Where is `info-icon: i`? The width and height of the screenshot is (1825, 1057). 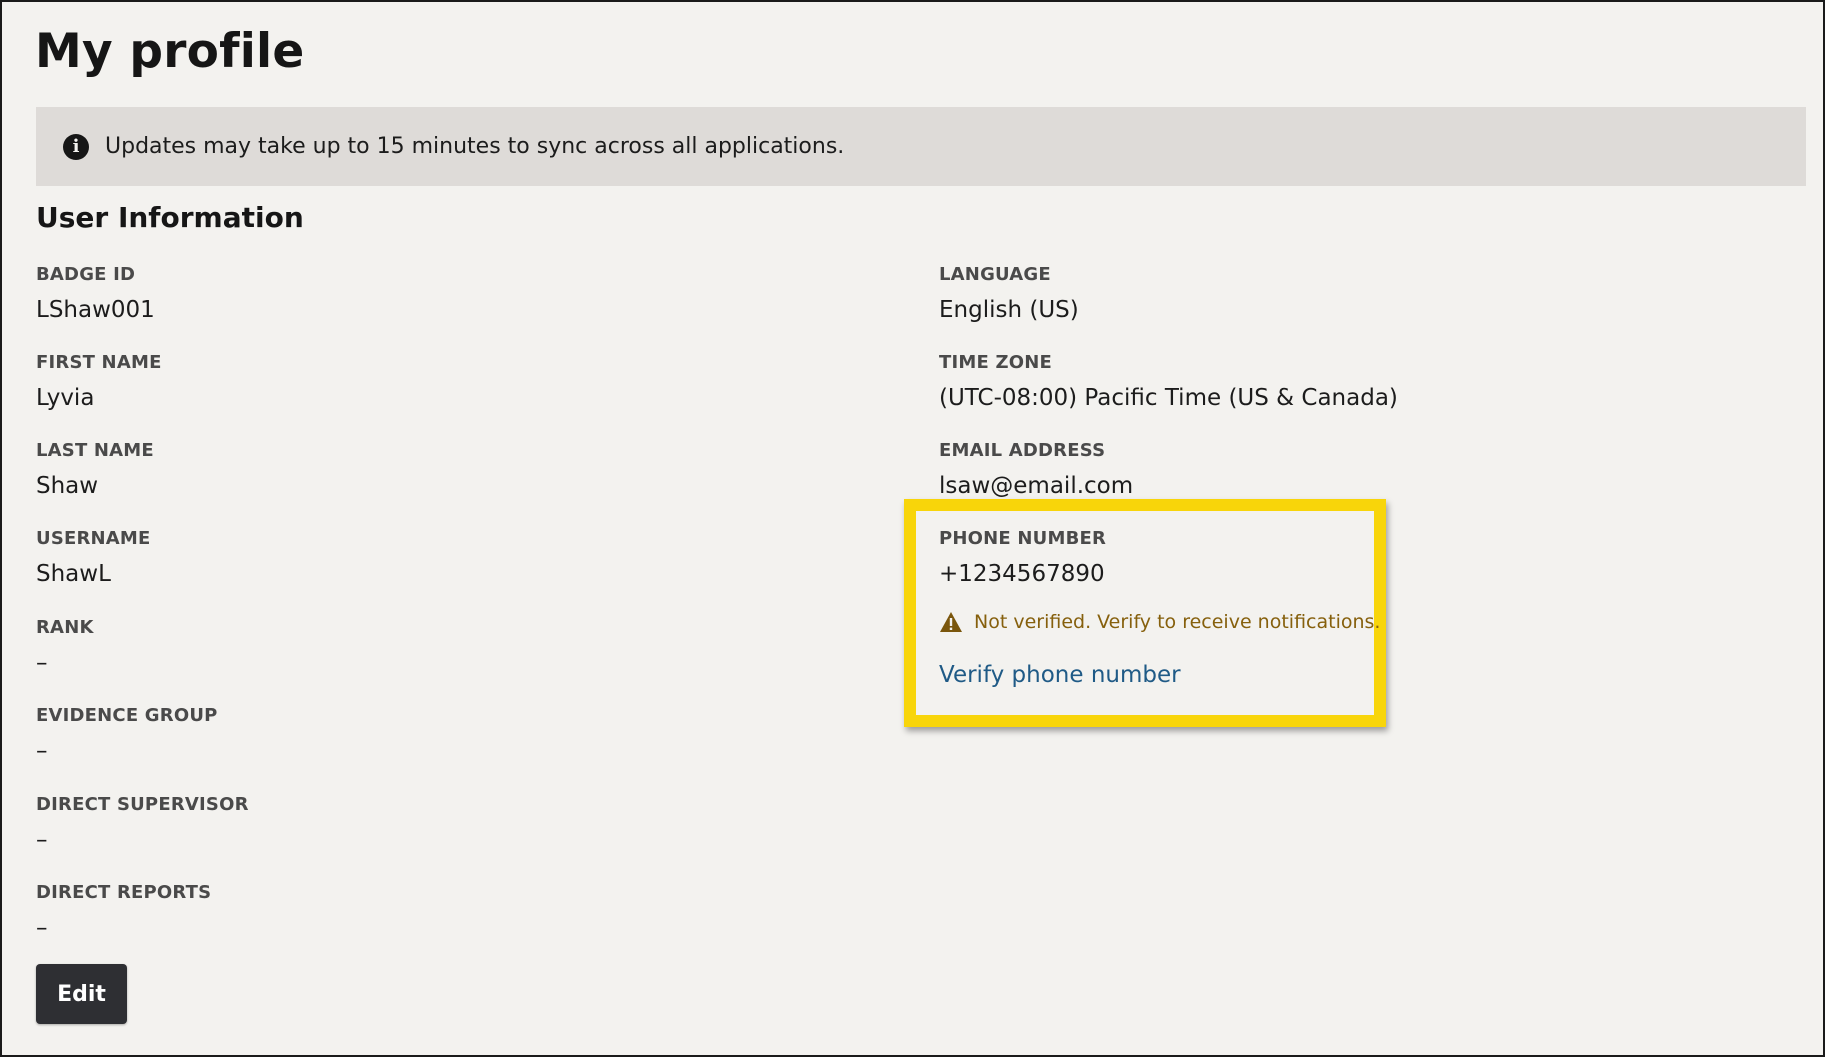
info-icon: i is located at coordinates (76, 146).